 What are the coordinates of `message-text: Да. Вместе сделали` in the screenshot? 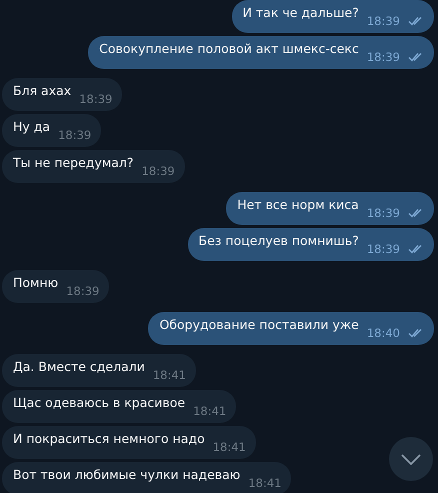 It's located at (79, 367).